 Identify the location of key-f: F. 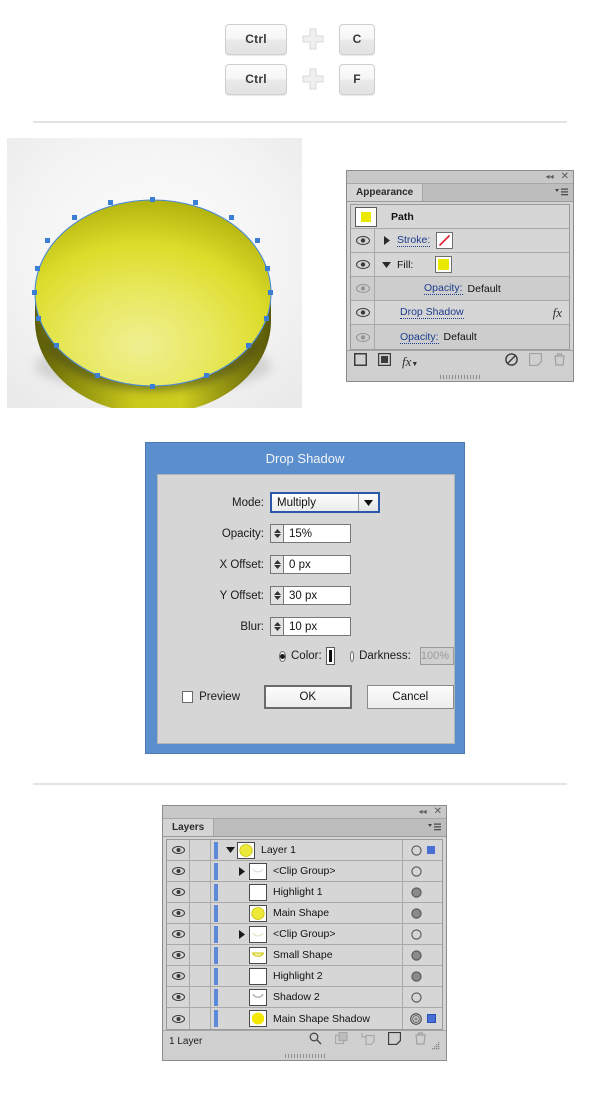
(357, 79).